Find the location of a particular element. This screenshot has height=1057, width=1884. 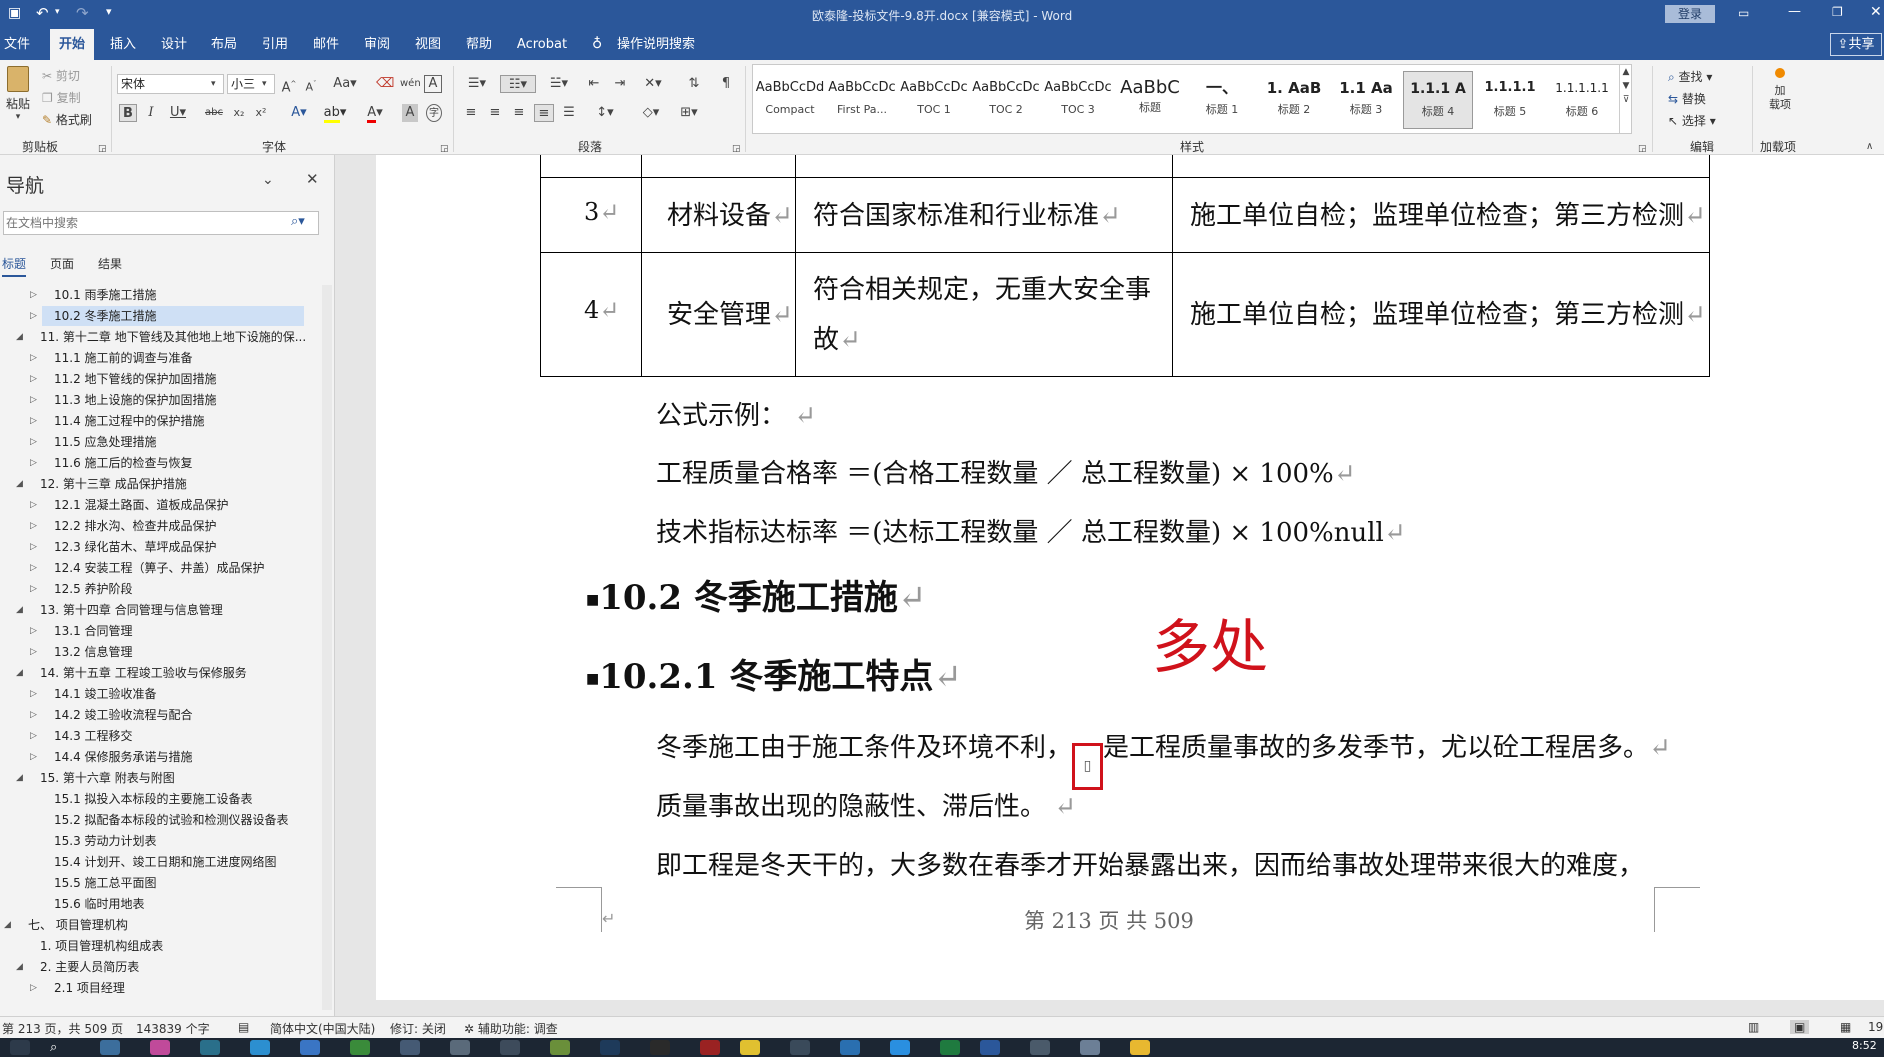

nav-heading-item: ◢ 13. 第十四章 合同管理与信息管理 is located at coordinates (159, 610).